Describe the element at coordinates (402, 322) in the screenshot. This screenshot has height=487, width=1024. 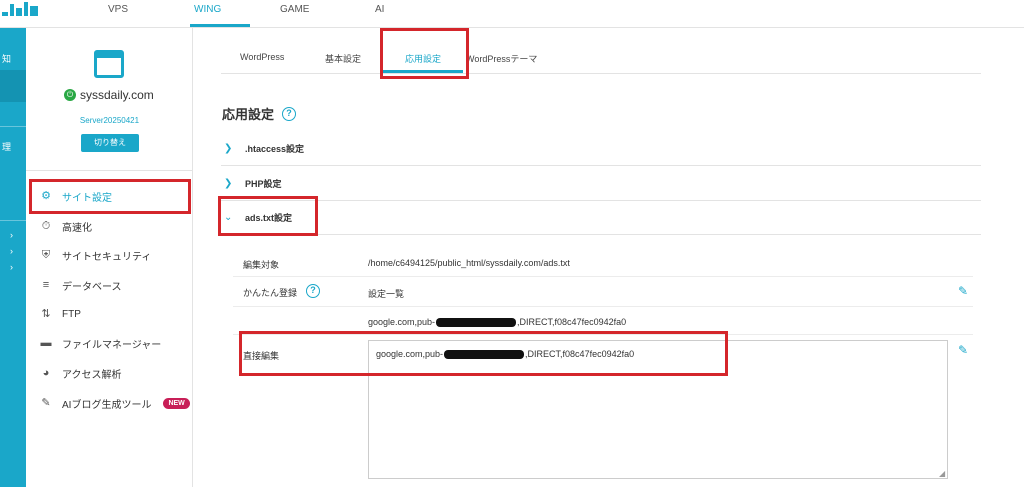
I see `ads-entry-prefix: google.com,pub-` at that location.